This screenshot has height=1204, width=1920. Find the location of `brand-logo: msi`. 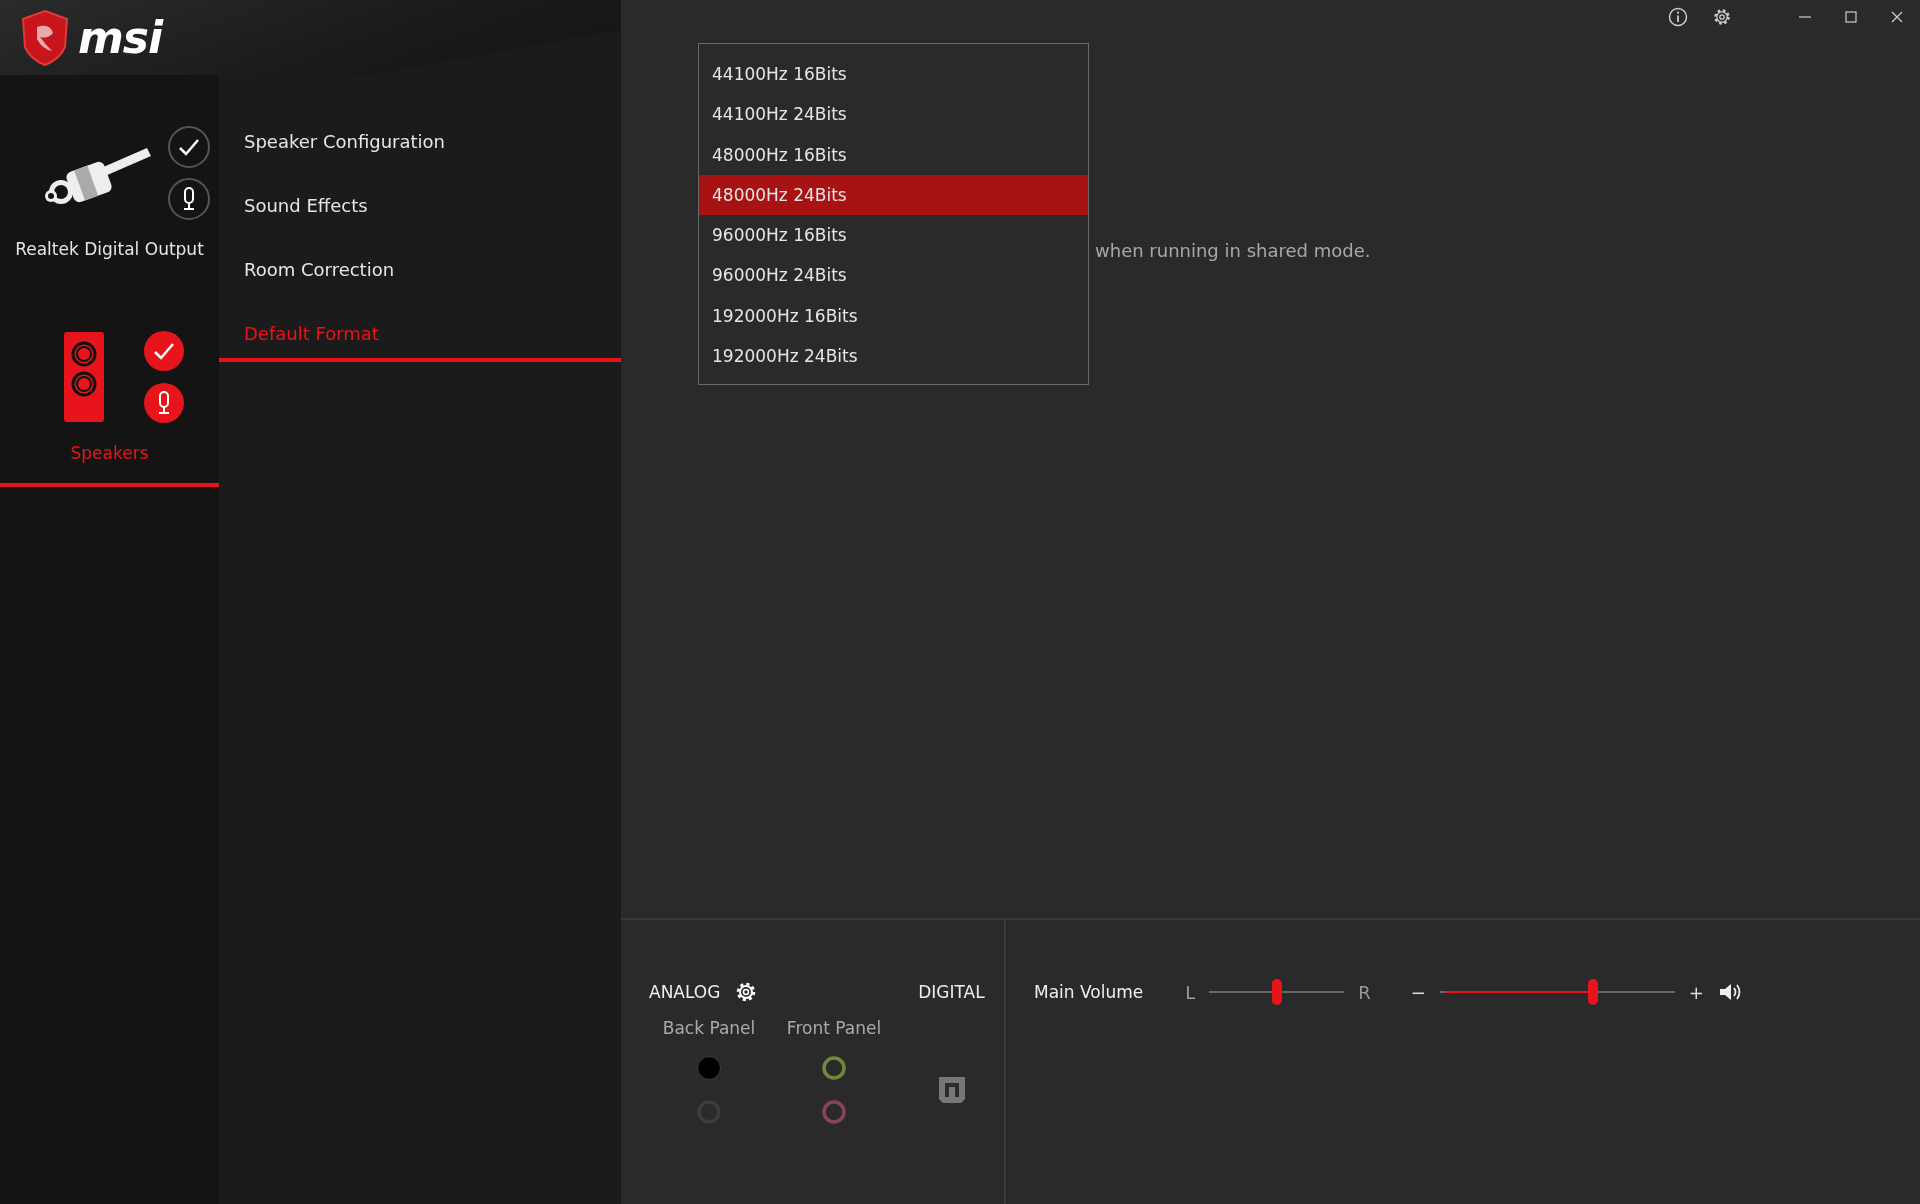

brand-logo: msi is located at coordinates (120, 37).